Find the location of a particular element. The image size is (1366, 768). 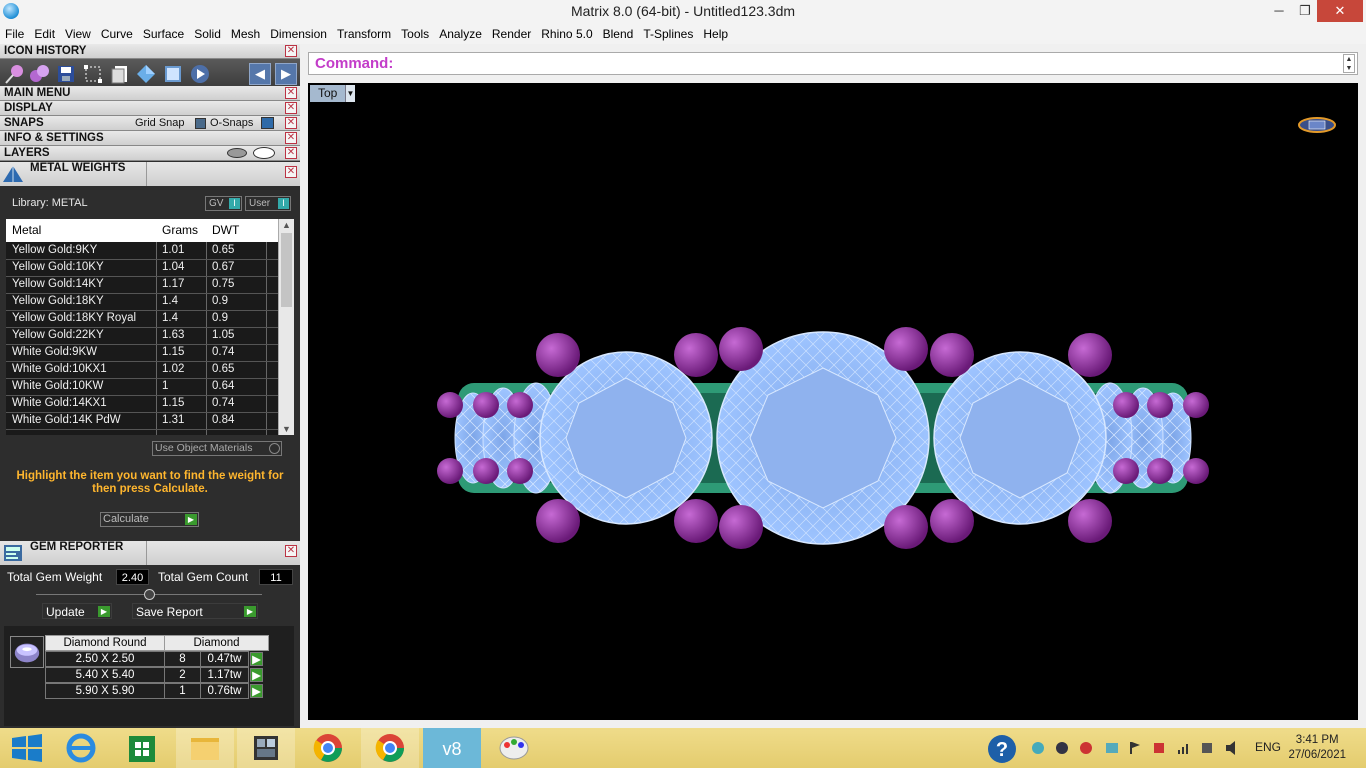

column-dwt: DWT is located at coordinates (225, 230).